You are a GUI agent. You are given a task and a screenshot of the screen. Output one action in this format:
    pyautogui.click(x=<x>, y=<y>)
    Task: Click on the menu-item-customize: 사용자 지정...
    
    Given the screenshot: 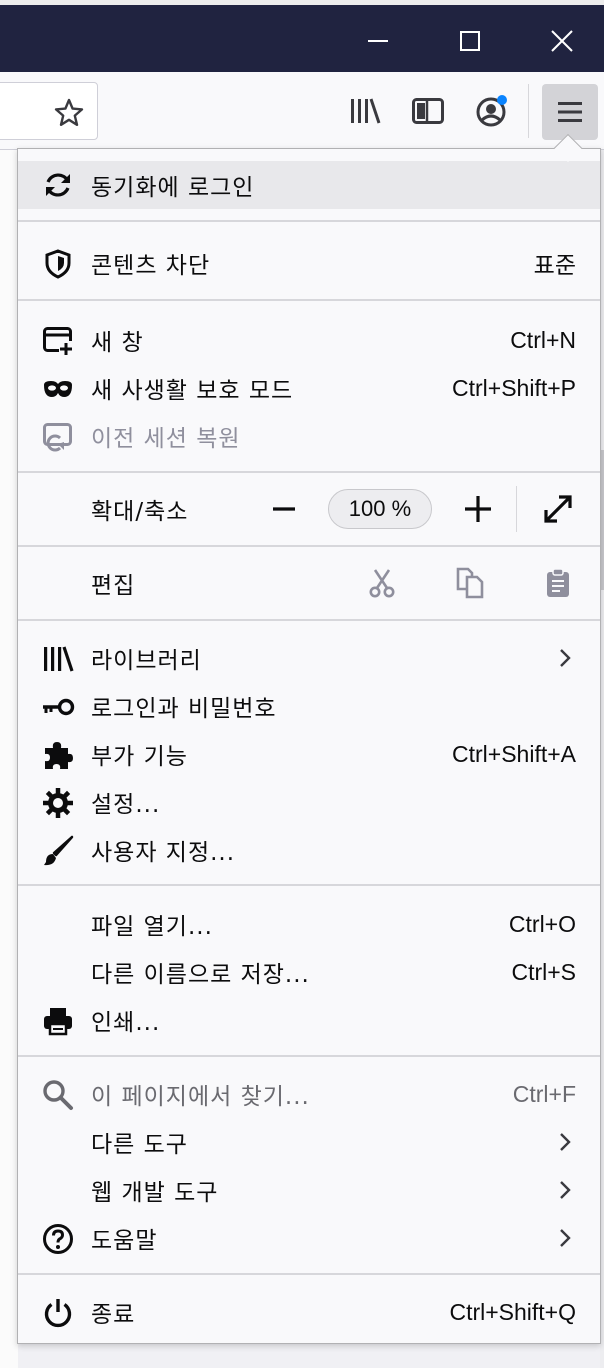 What is the action you would take?
    pyautogui.click(x=309, y=850)
    